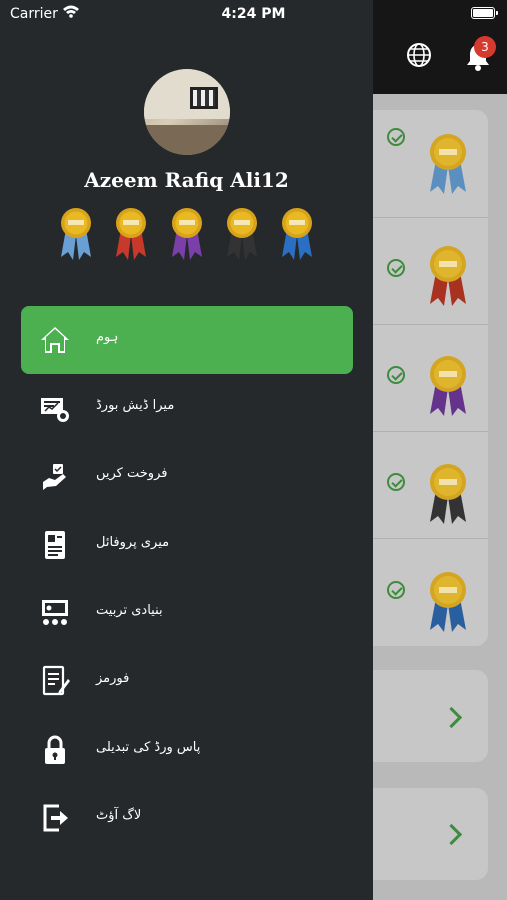  I want to click on drawer-item-label: میرا ڈیش بورڈ, so click(135, 405).